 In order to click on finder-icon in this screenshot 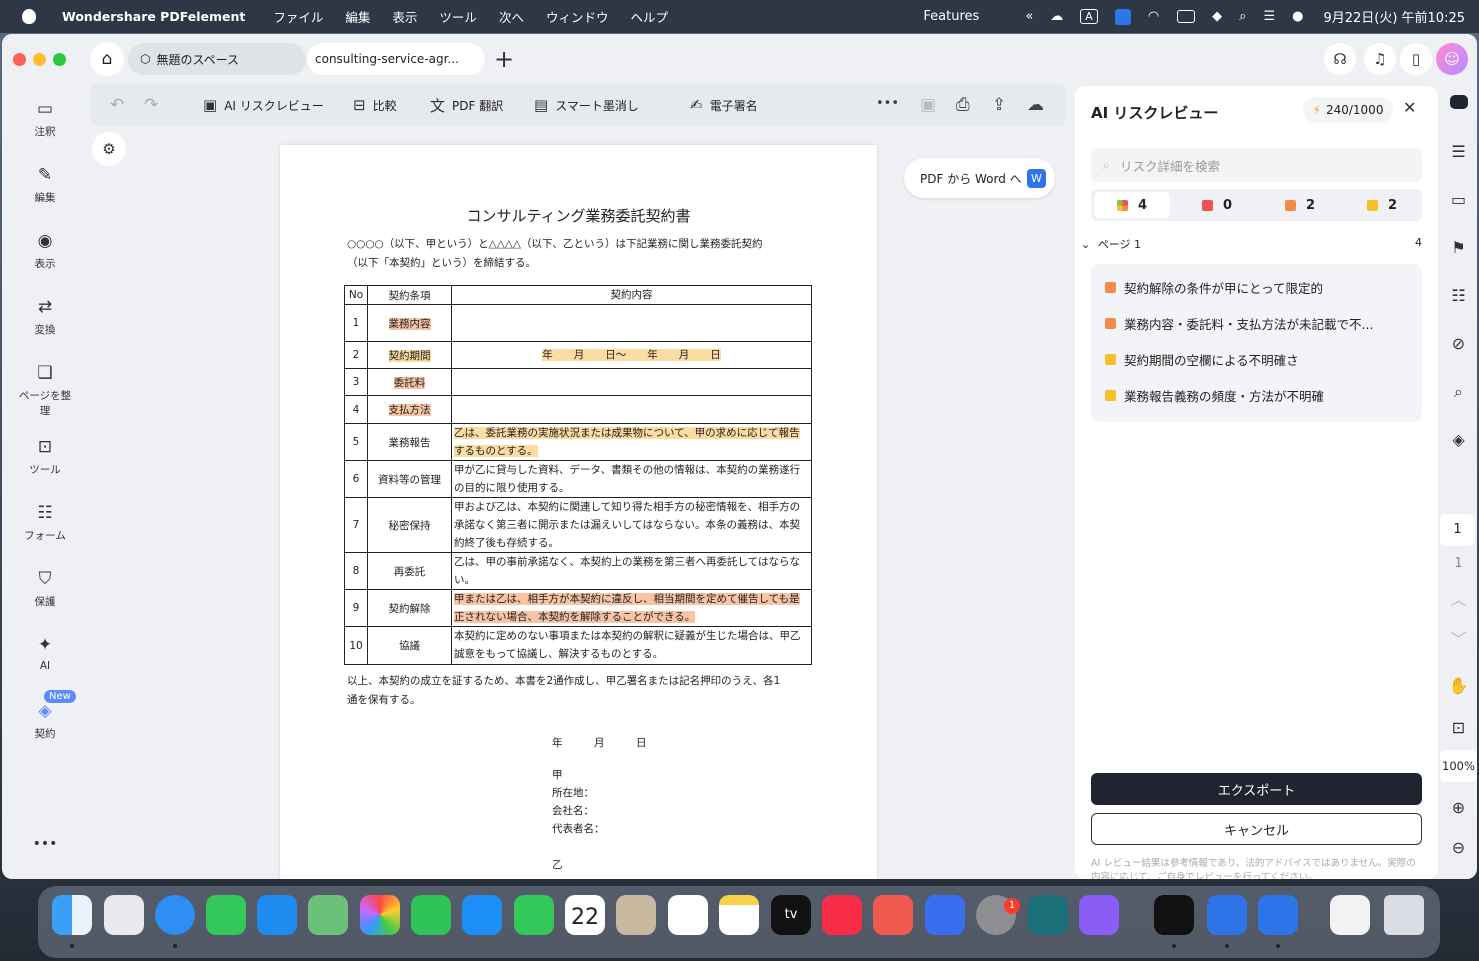, I will do `click(72, 915)`.